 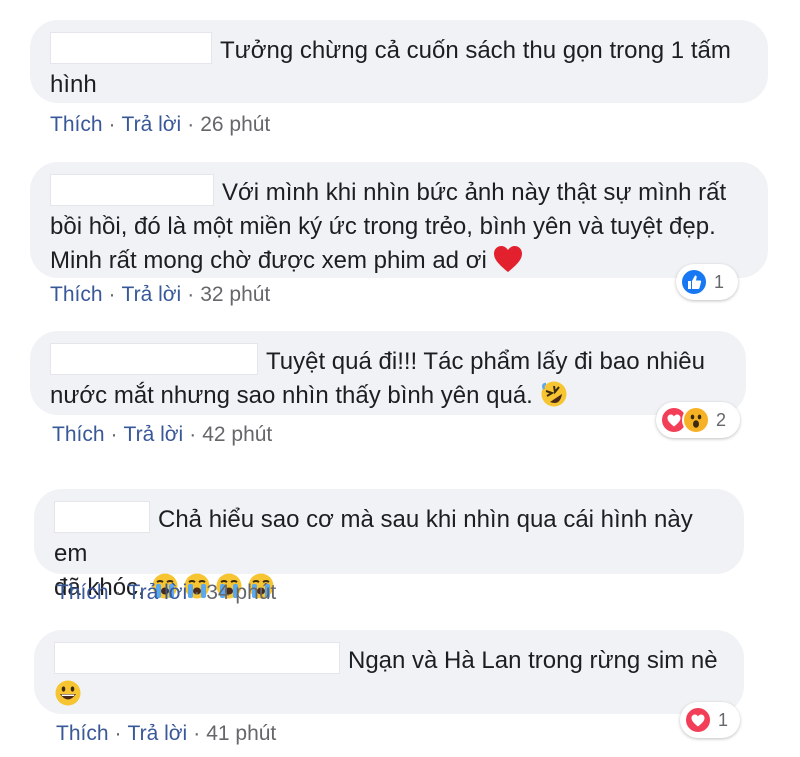 What do you see at coordinates (554, 399) in the screenshot?
I see `rolling-laughing-emoji` at bounding box center [554, 399].